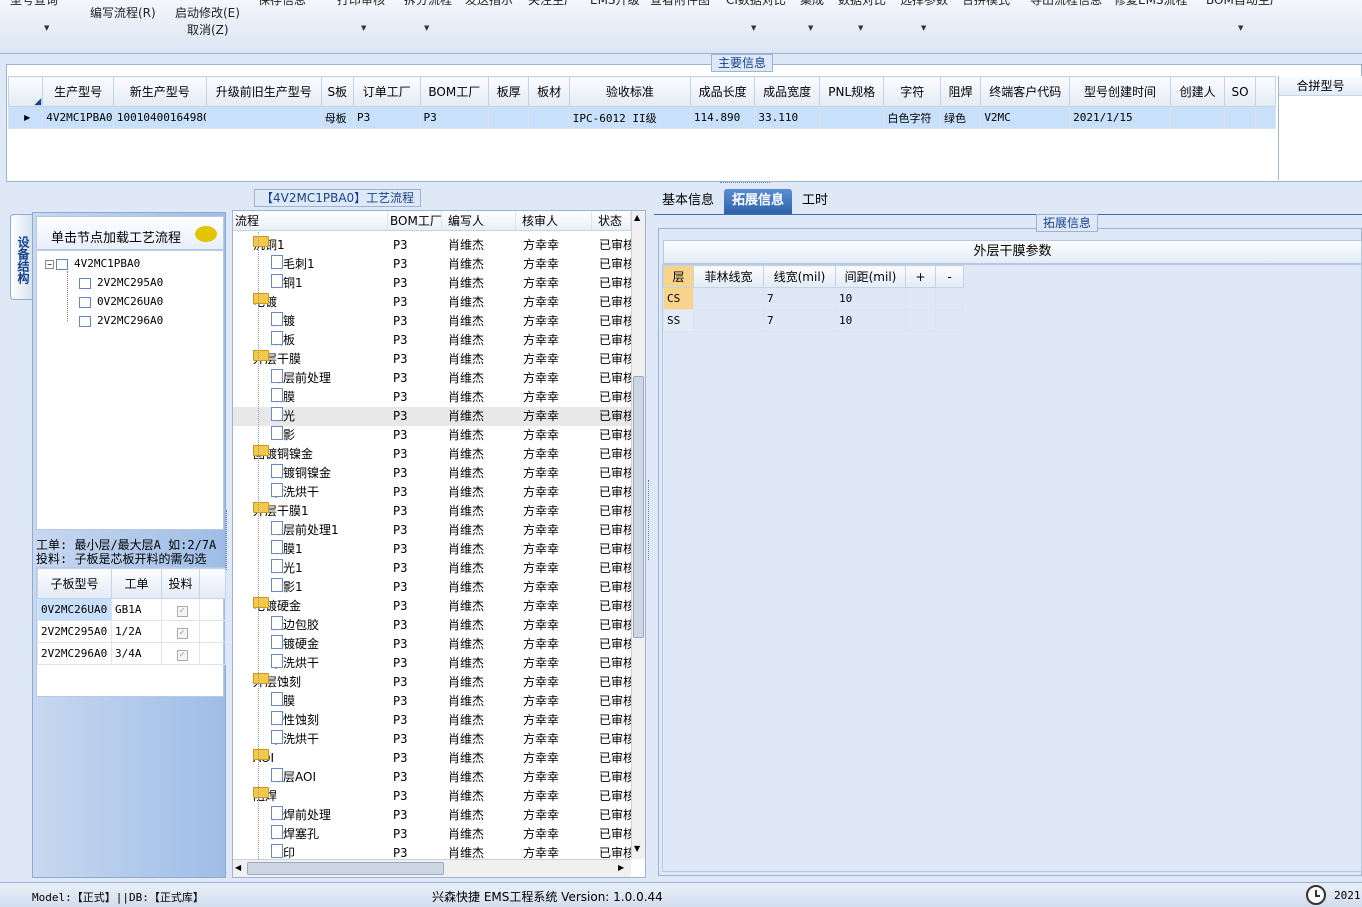 This screenshot has height=907, width=1362. What do you see at coordinates (337, 91) in the screenshot?
I see `main-col-header: S板` at bounding box center [337, 91].